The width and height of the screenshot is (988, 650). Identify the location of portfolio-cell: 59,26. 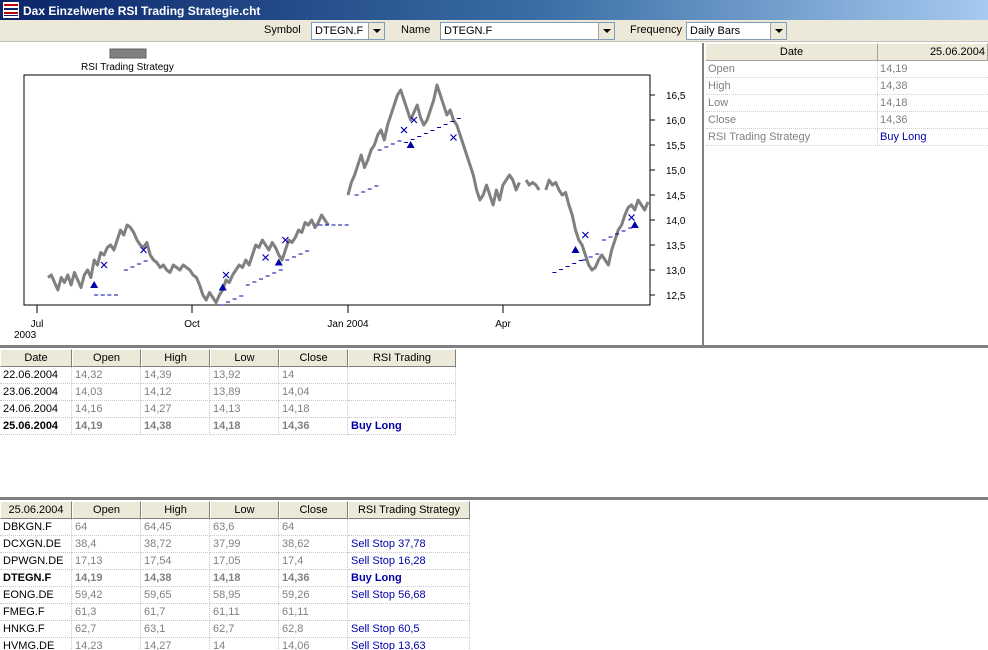
(313, 595).